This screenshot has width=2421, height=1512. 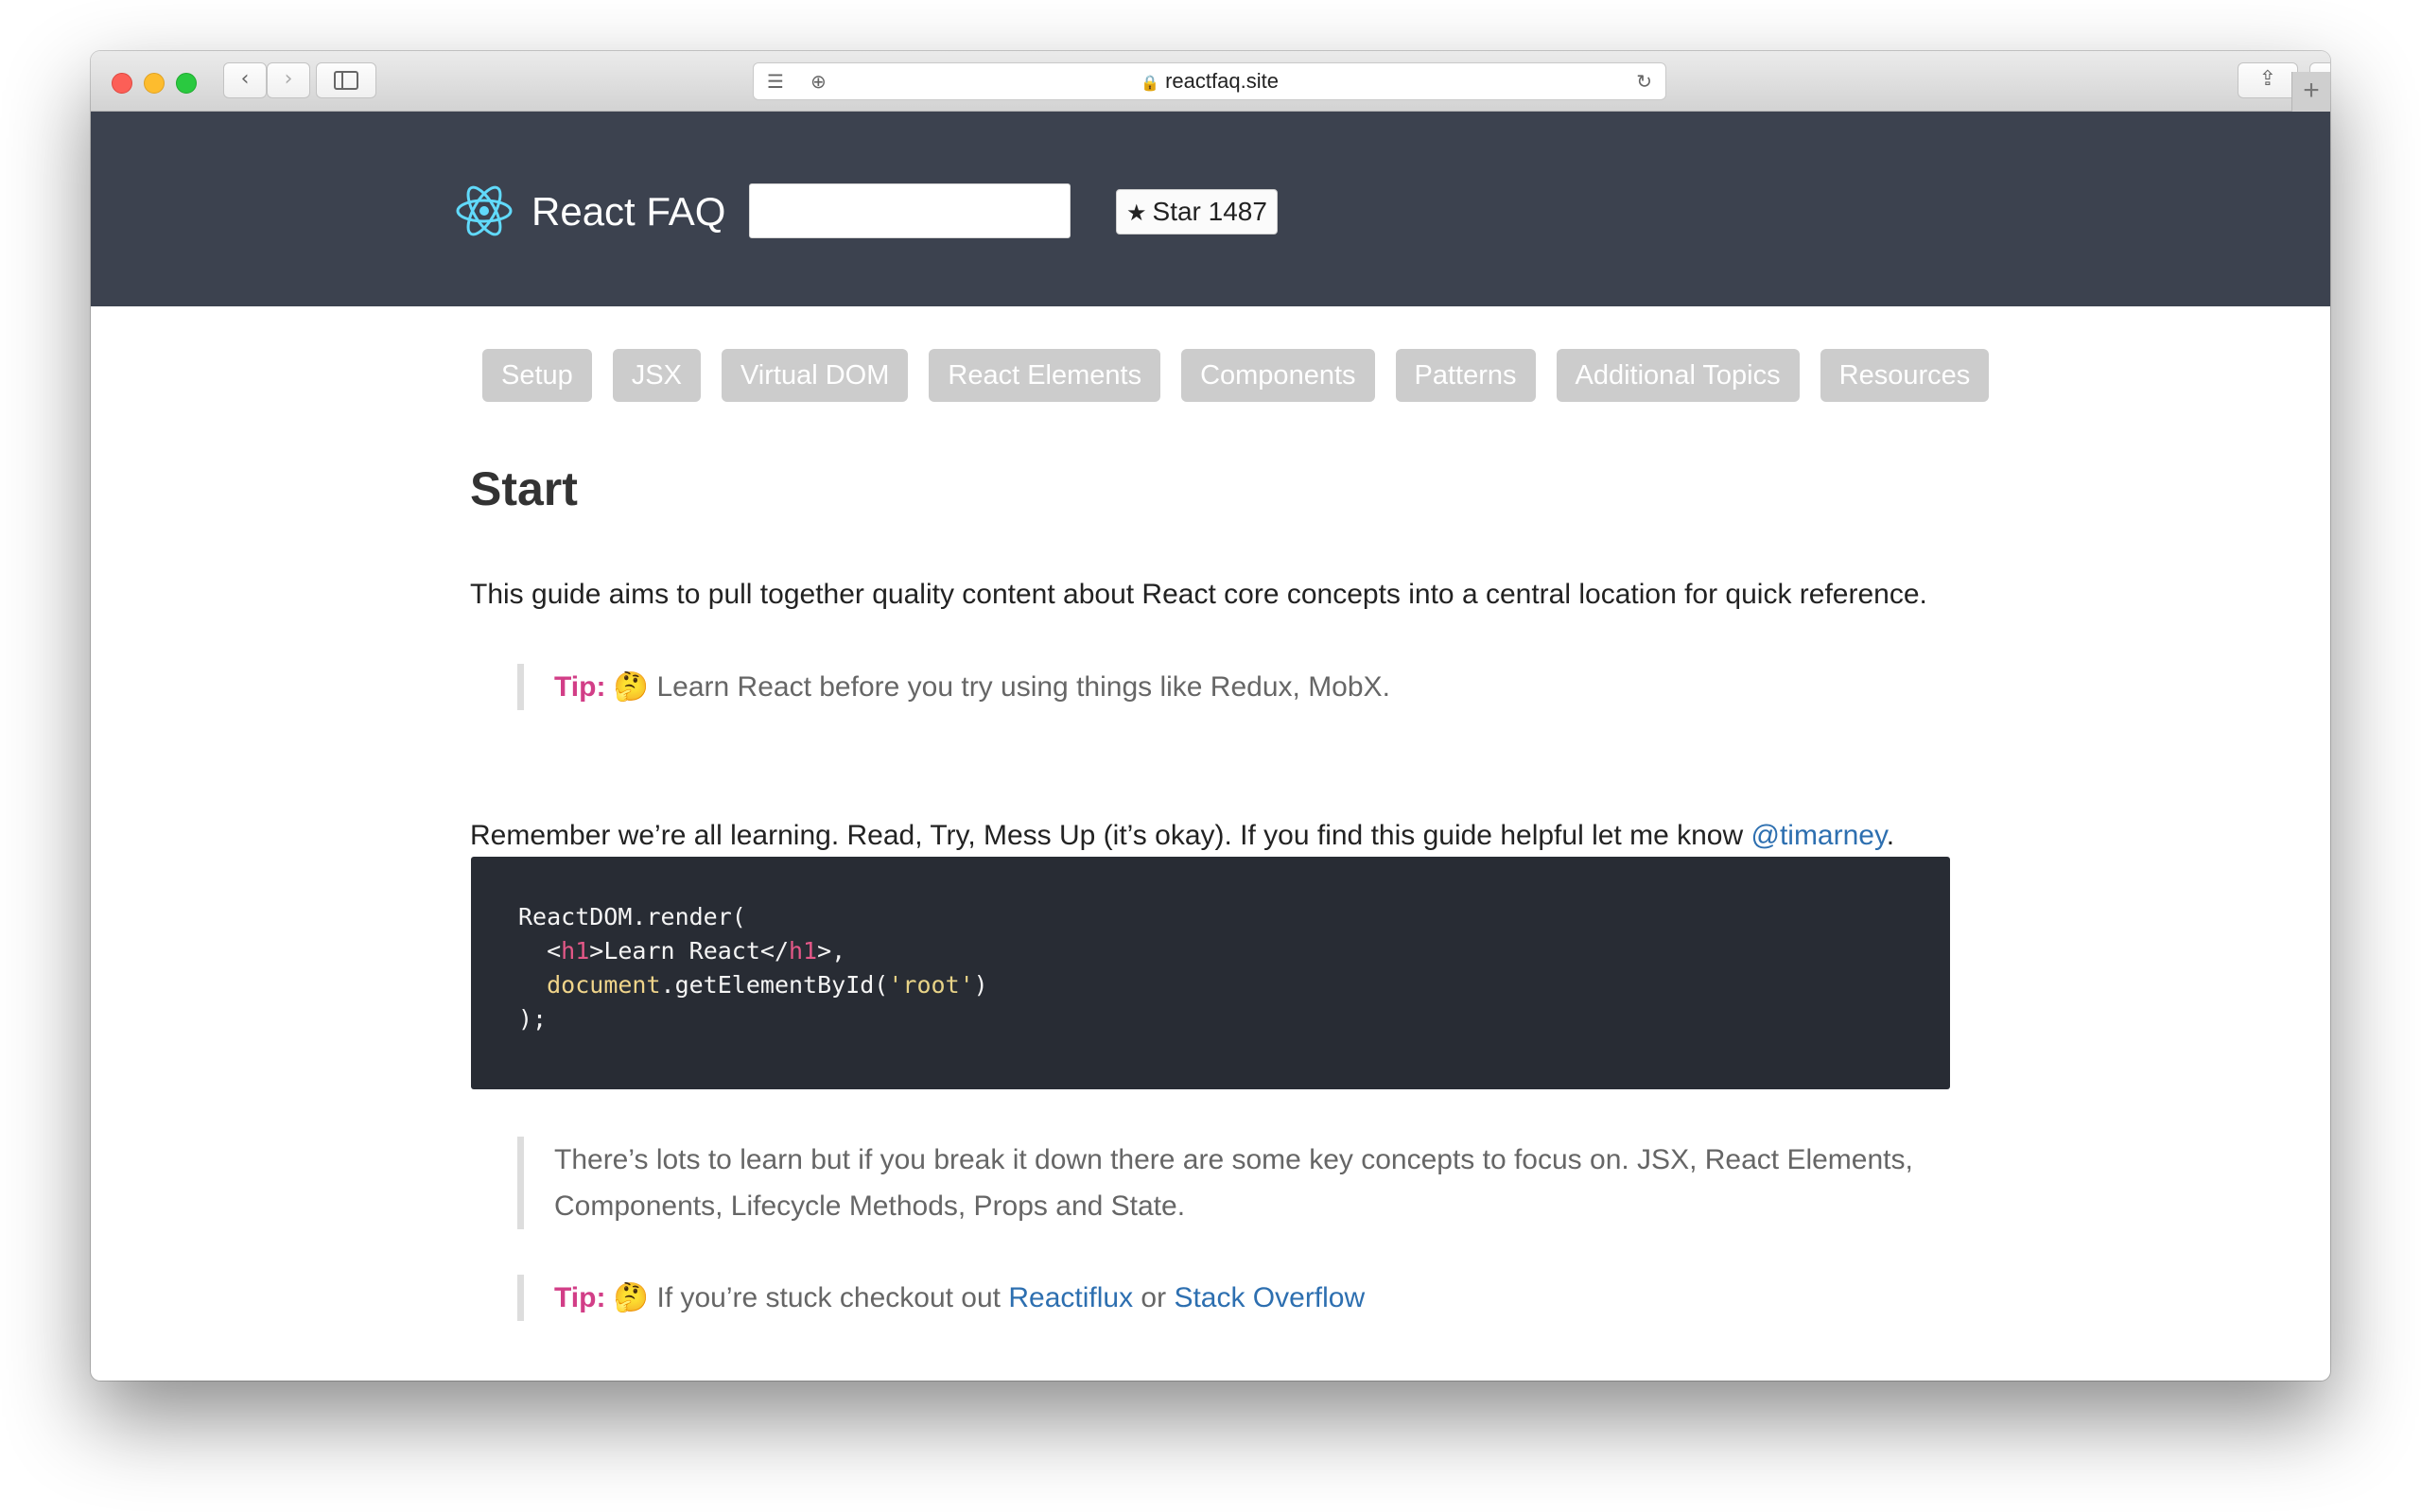 What do you see at coordinates (1269, 1297) in the screenshot?
I see `stack-overflow-link: Stack Overflow` at bounding box center [1269, 1297].